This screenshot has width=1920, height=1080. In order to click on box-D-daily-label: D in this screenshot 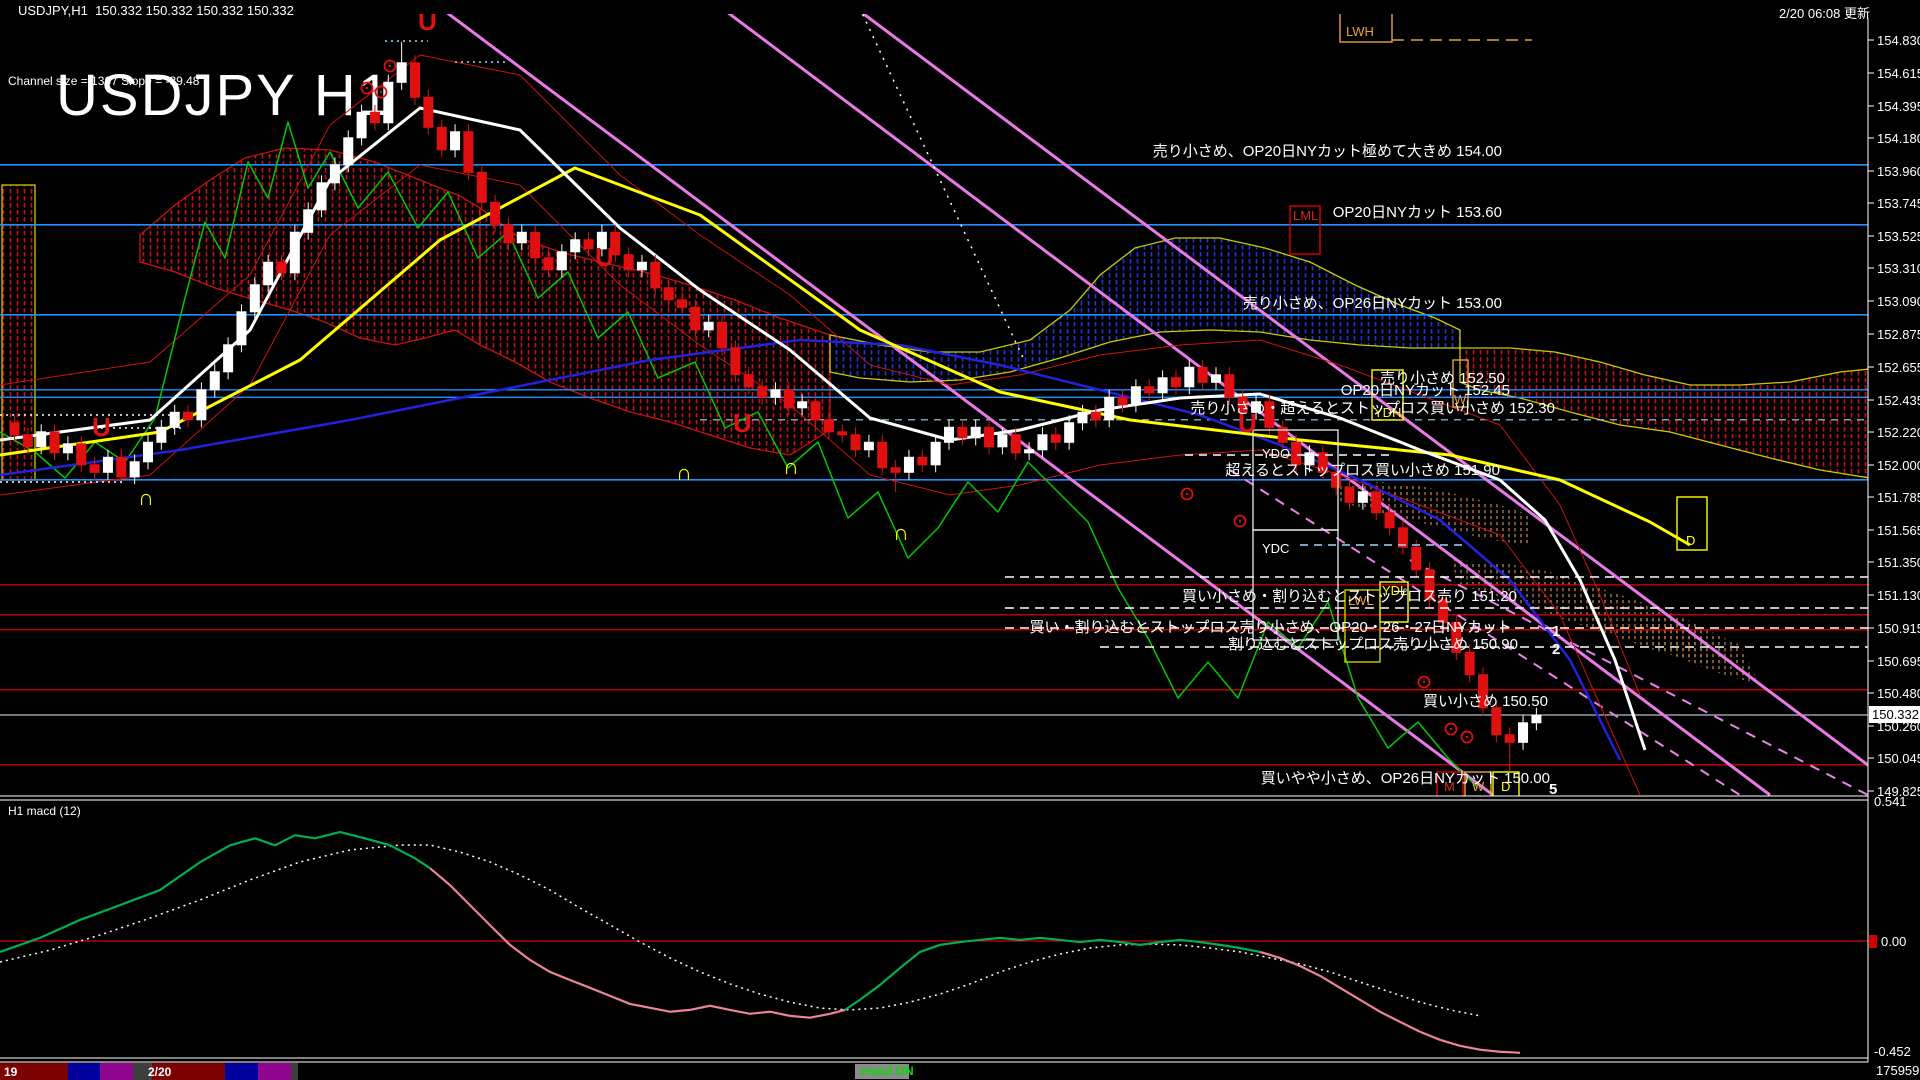, I will do `click(1690, 540)`.